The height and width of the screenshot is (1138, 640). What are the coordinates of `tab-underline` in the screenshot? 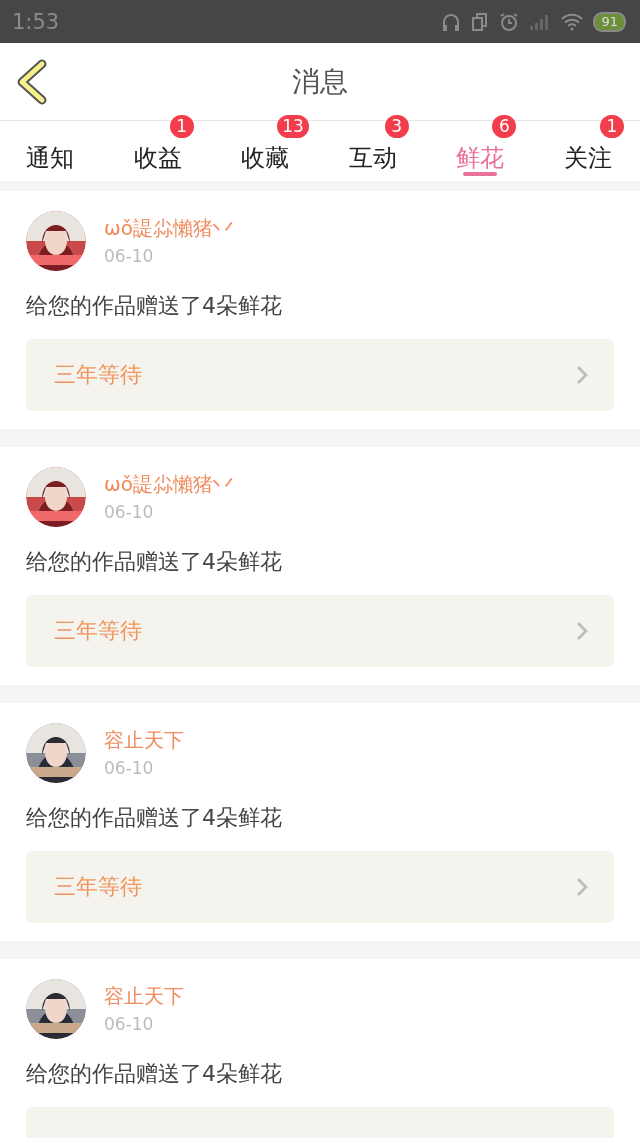 It's located at (480, 174).